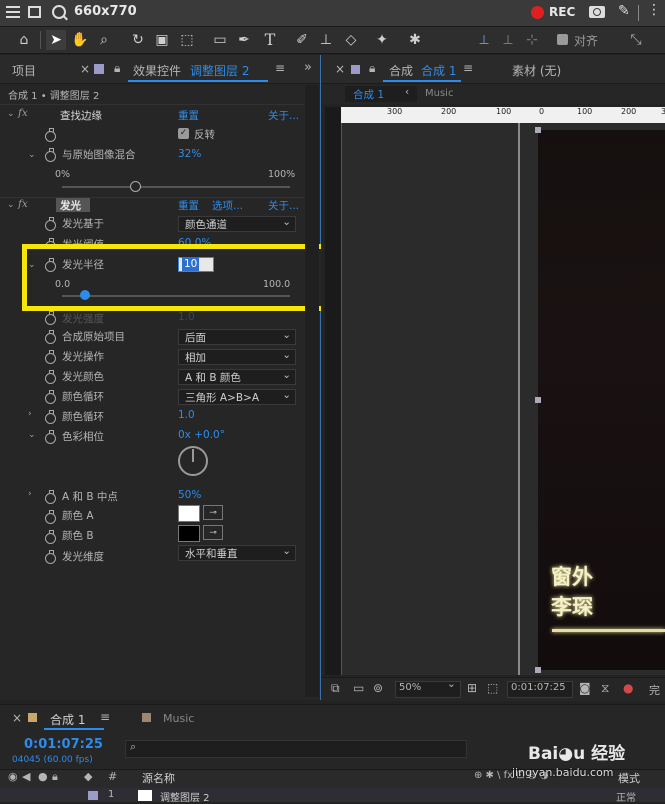  I want to click on clone-stamp-tool-icon: ⊥, so click(326, 40).